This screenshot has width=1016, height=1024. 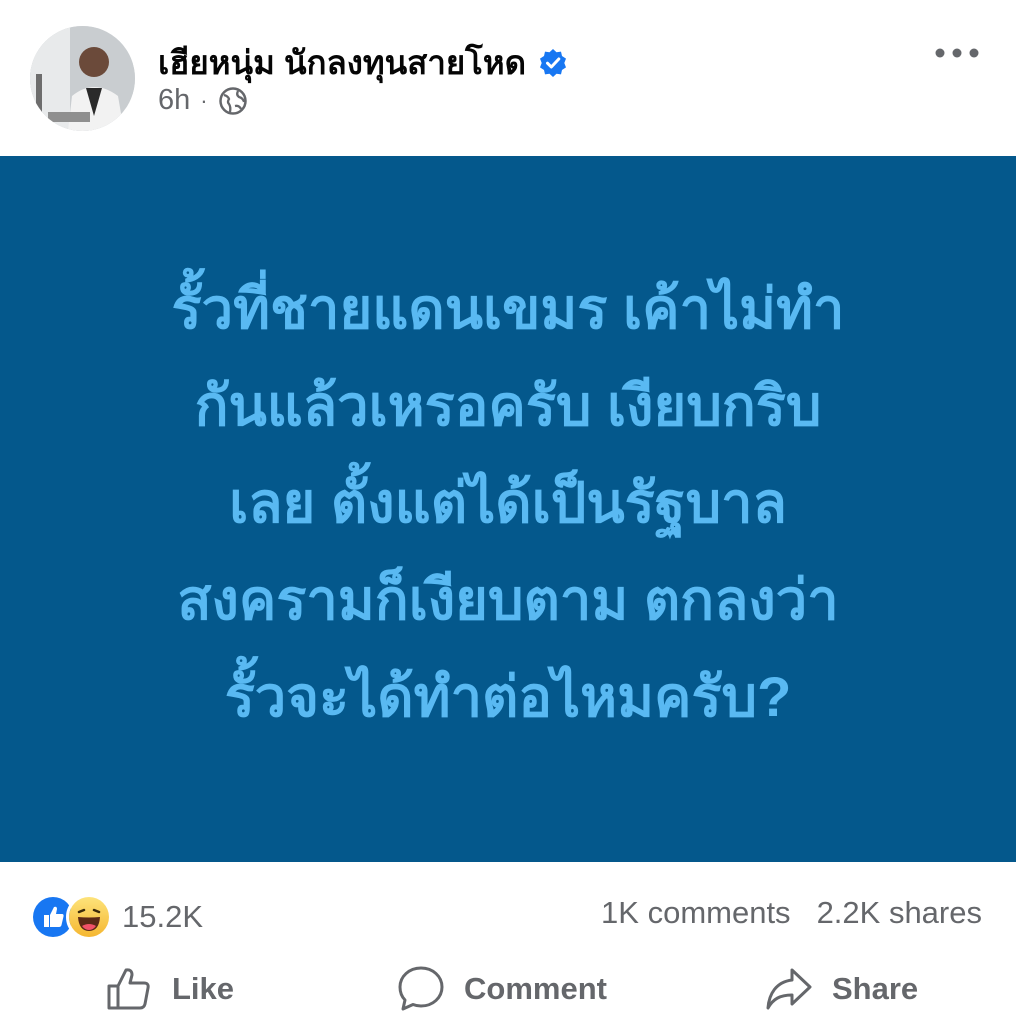 I want to click on post-text-line: เลย ตั้งแต่ได้เป็นรัฐบาล, so click(x=508, y=502).